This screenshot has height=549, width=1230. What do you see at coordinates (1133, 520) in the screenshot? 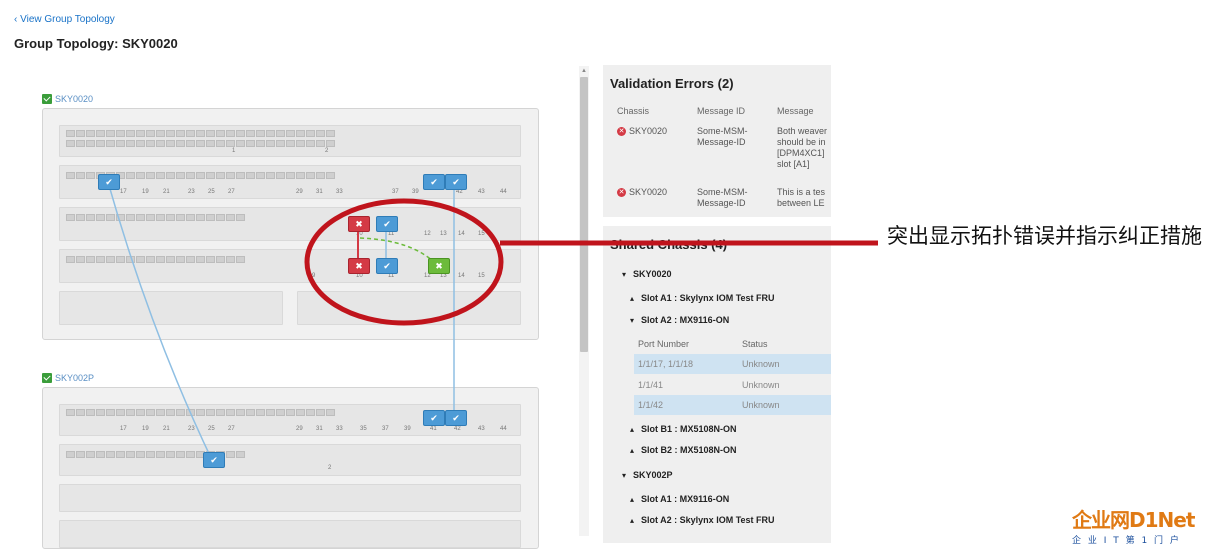
I see `watermark-logo-text: 企业网D1Net` at bounding box center [1133, 520].